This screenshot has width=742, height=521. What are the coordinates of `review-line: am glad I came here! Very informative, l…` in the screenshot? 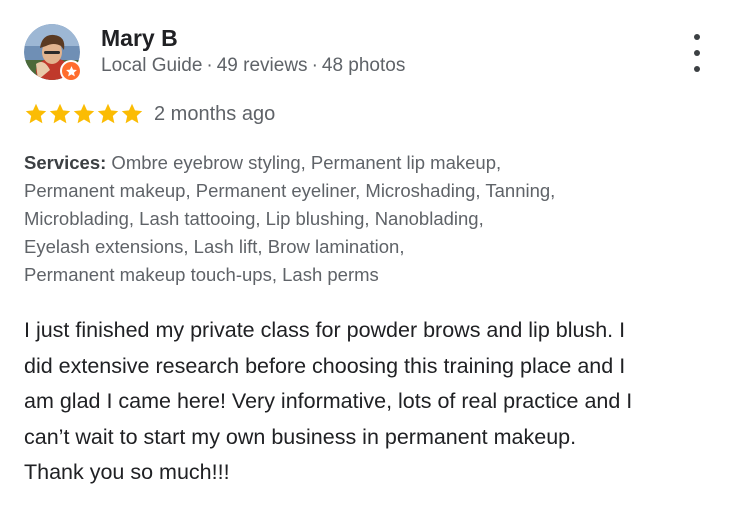 It's located at (328, 401).